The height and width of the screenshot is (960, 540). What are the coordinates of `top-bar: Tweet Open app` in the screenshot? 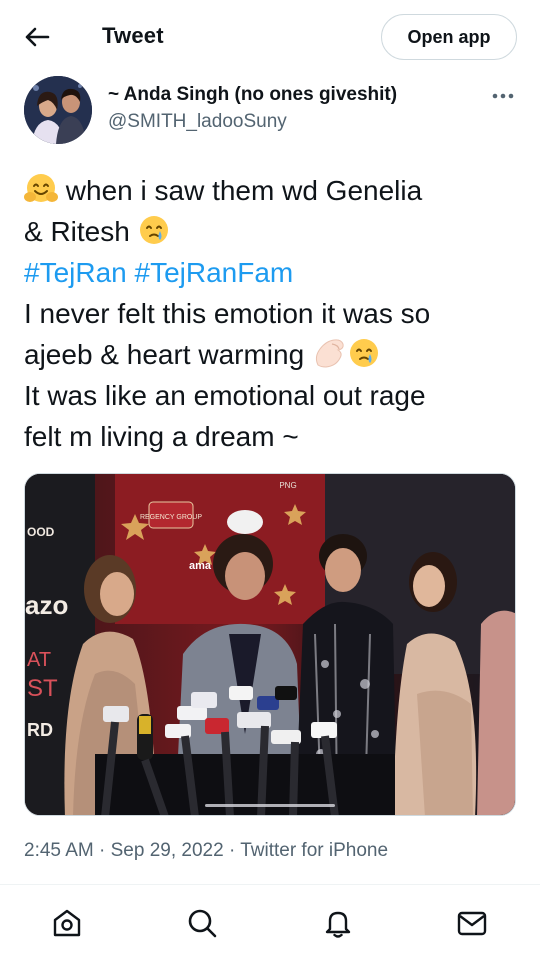 It's located at (270, 37).